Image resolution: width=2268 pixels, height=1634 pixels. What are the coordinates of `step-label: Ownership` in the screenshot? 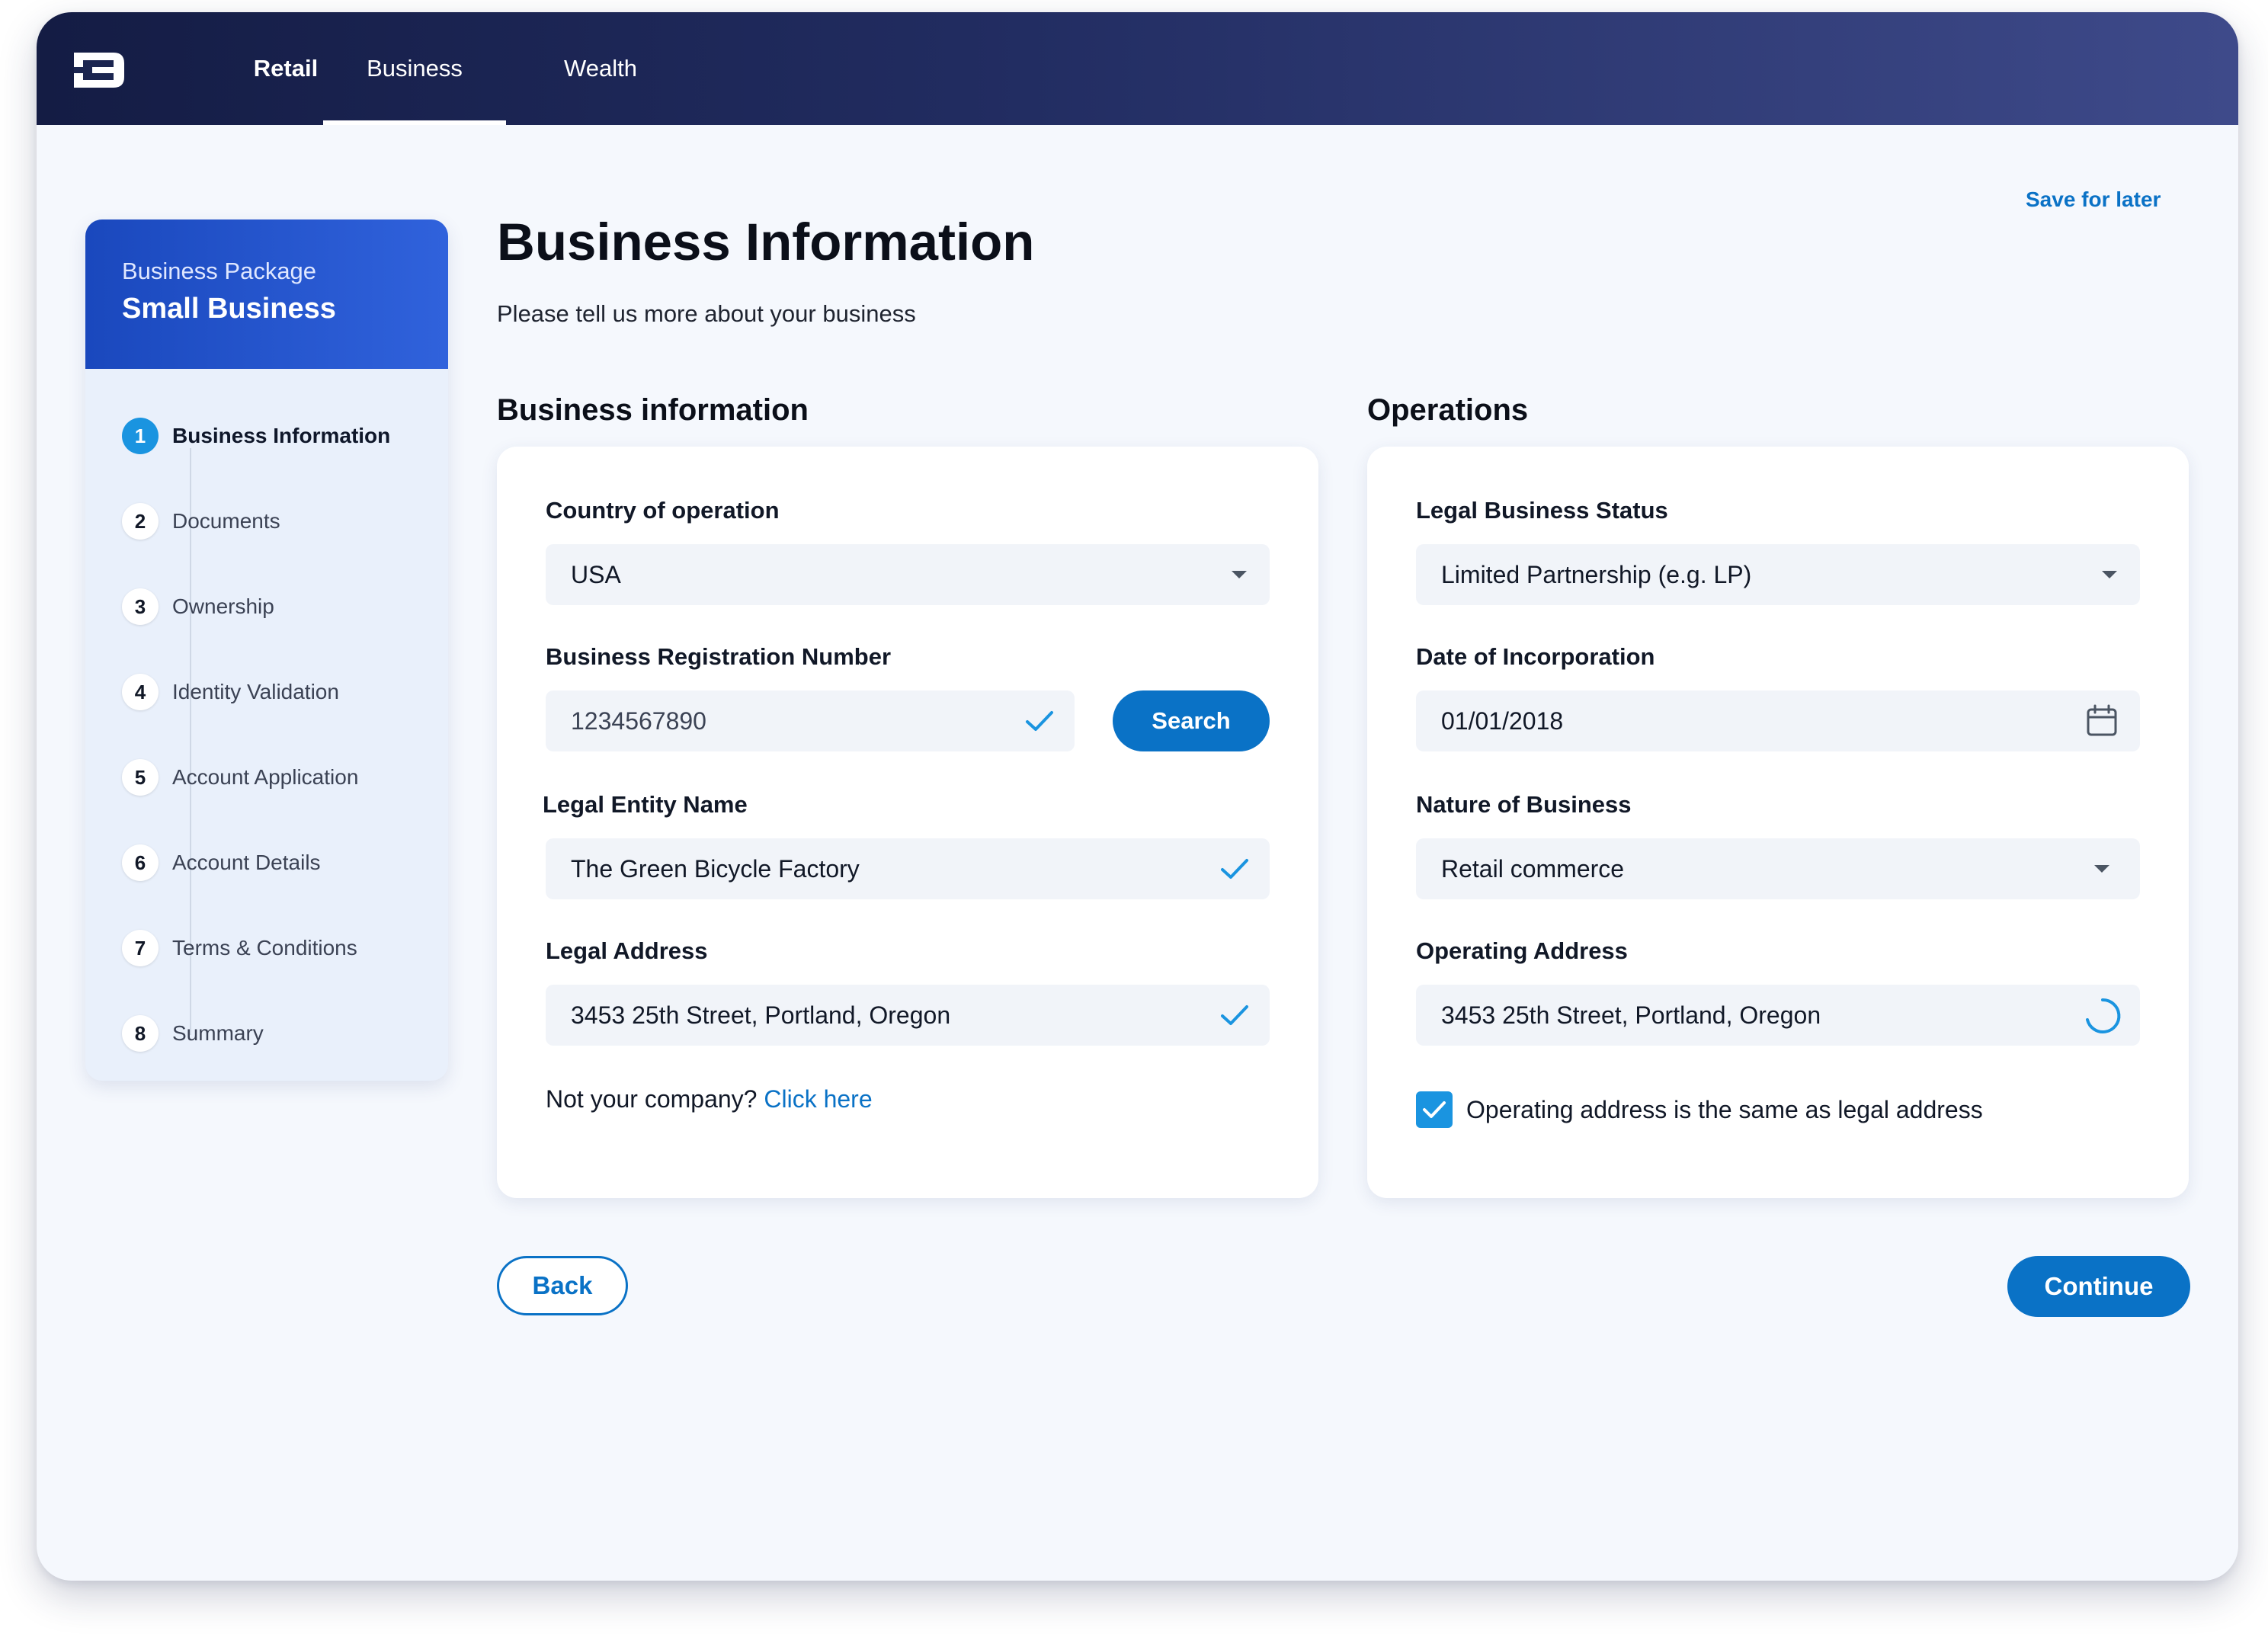 It's located at (223, 606).